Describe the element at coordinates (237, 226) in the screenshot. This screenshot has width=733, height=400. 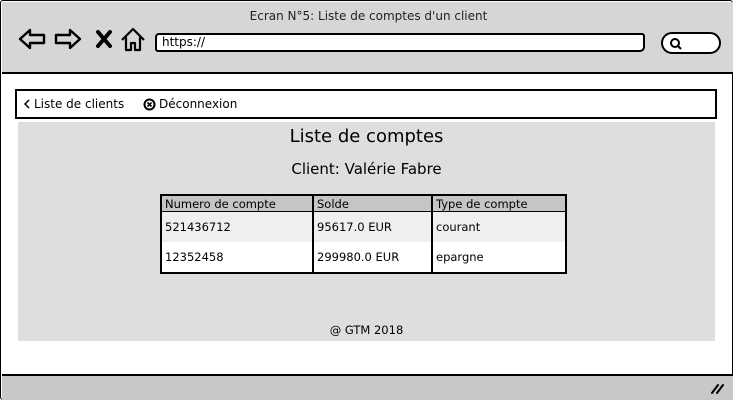
I see `account-number-cell: 521436712` at that location.